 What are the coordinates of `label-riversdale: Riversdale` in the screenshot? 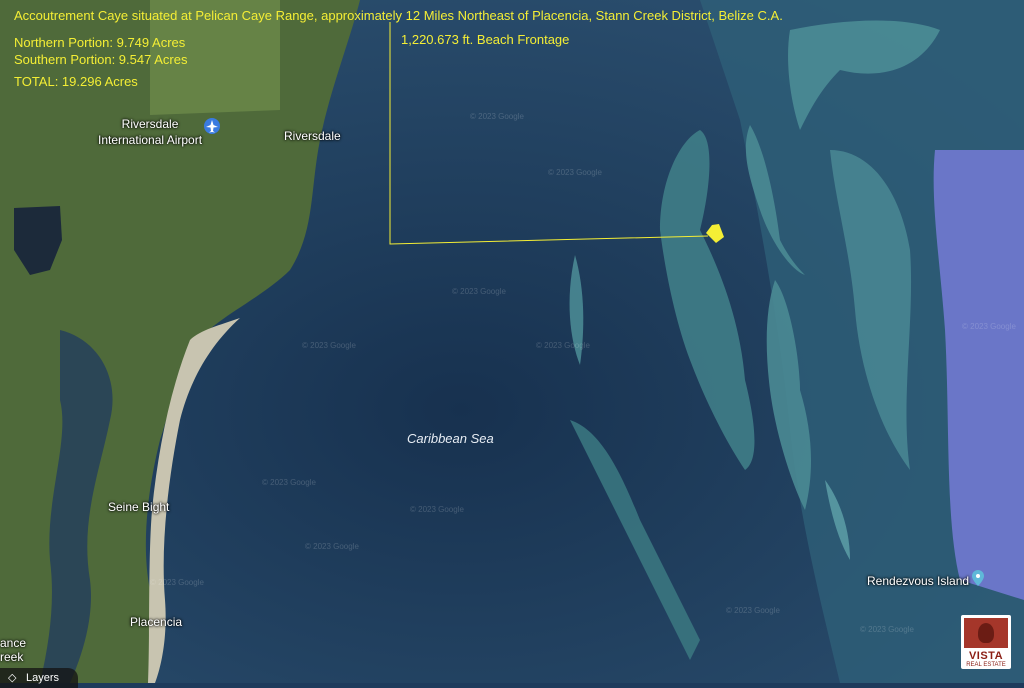 It's located at (312, 136).